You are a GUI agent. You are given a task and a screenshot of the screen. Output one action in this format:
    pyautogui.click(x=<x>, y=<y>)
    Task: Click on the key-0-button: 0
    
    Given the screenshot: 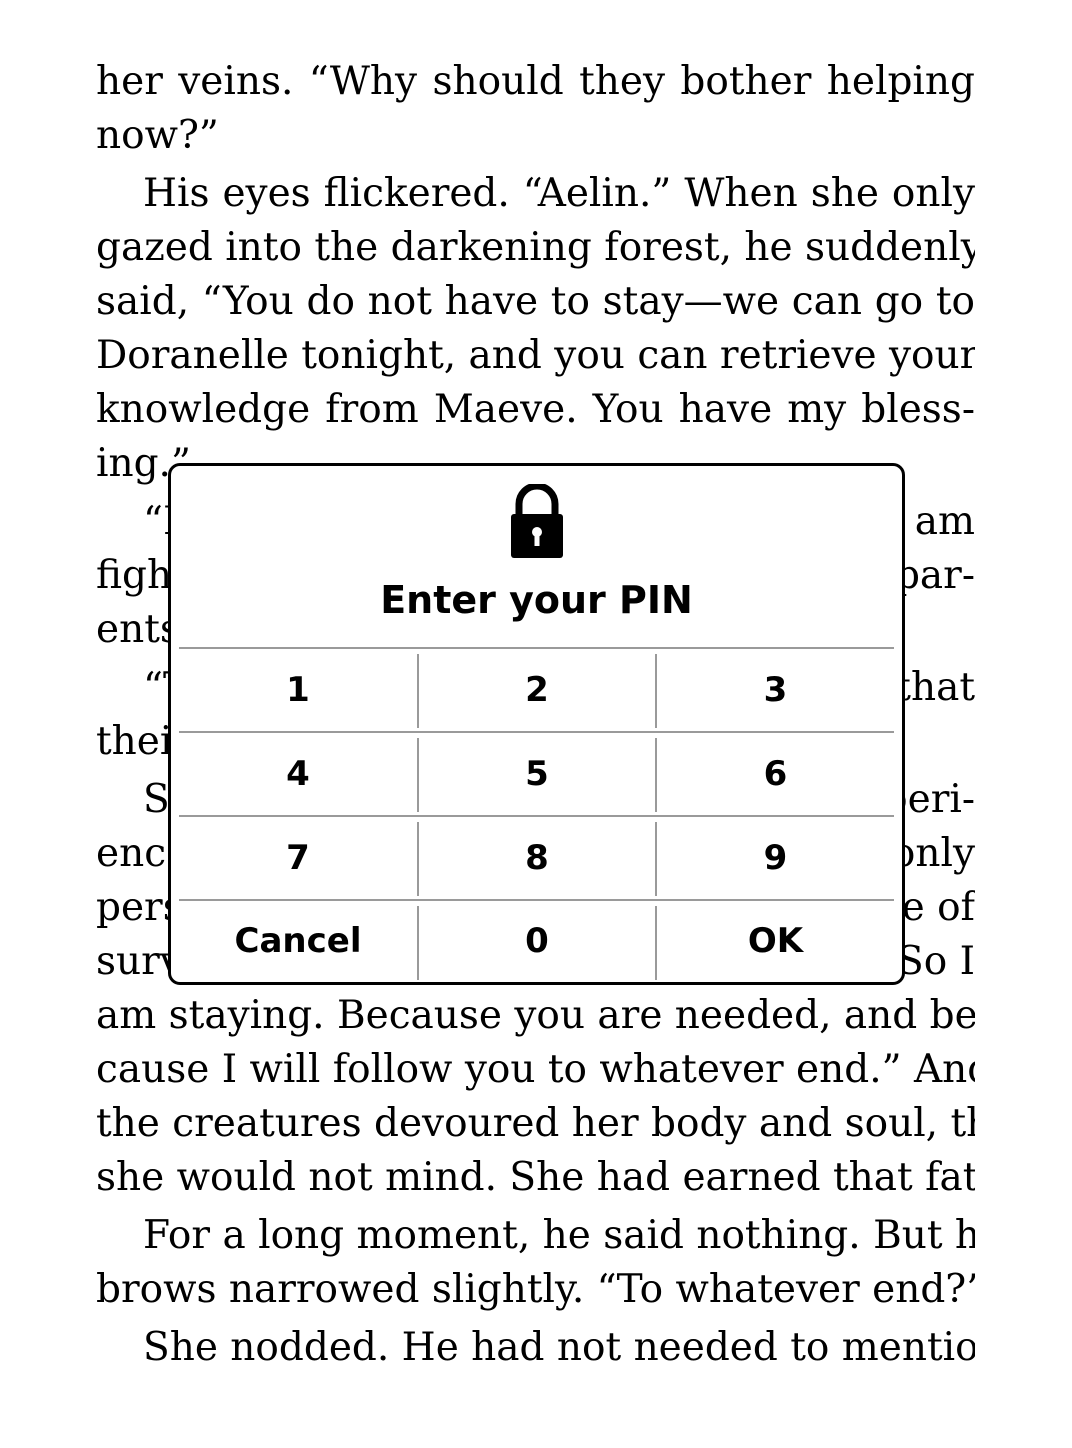 What is the action you would take?
    pyautogui.click(x=537, y=941)
    